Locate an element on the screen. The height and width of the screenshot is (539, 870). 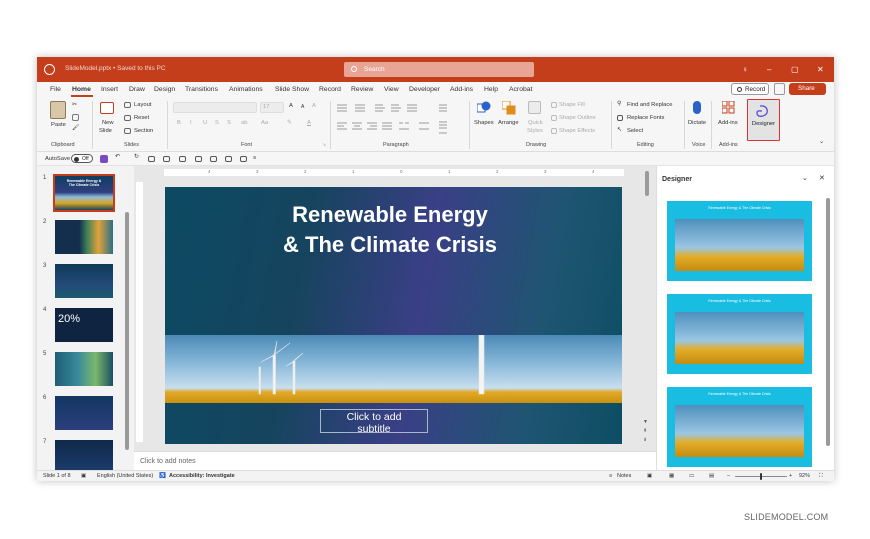
save-icon is located at coordinates (104, 159).